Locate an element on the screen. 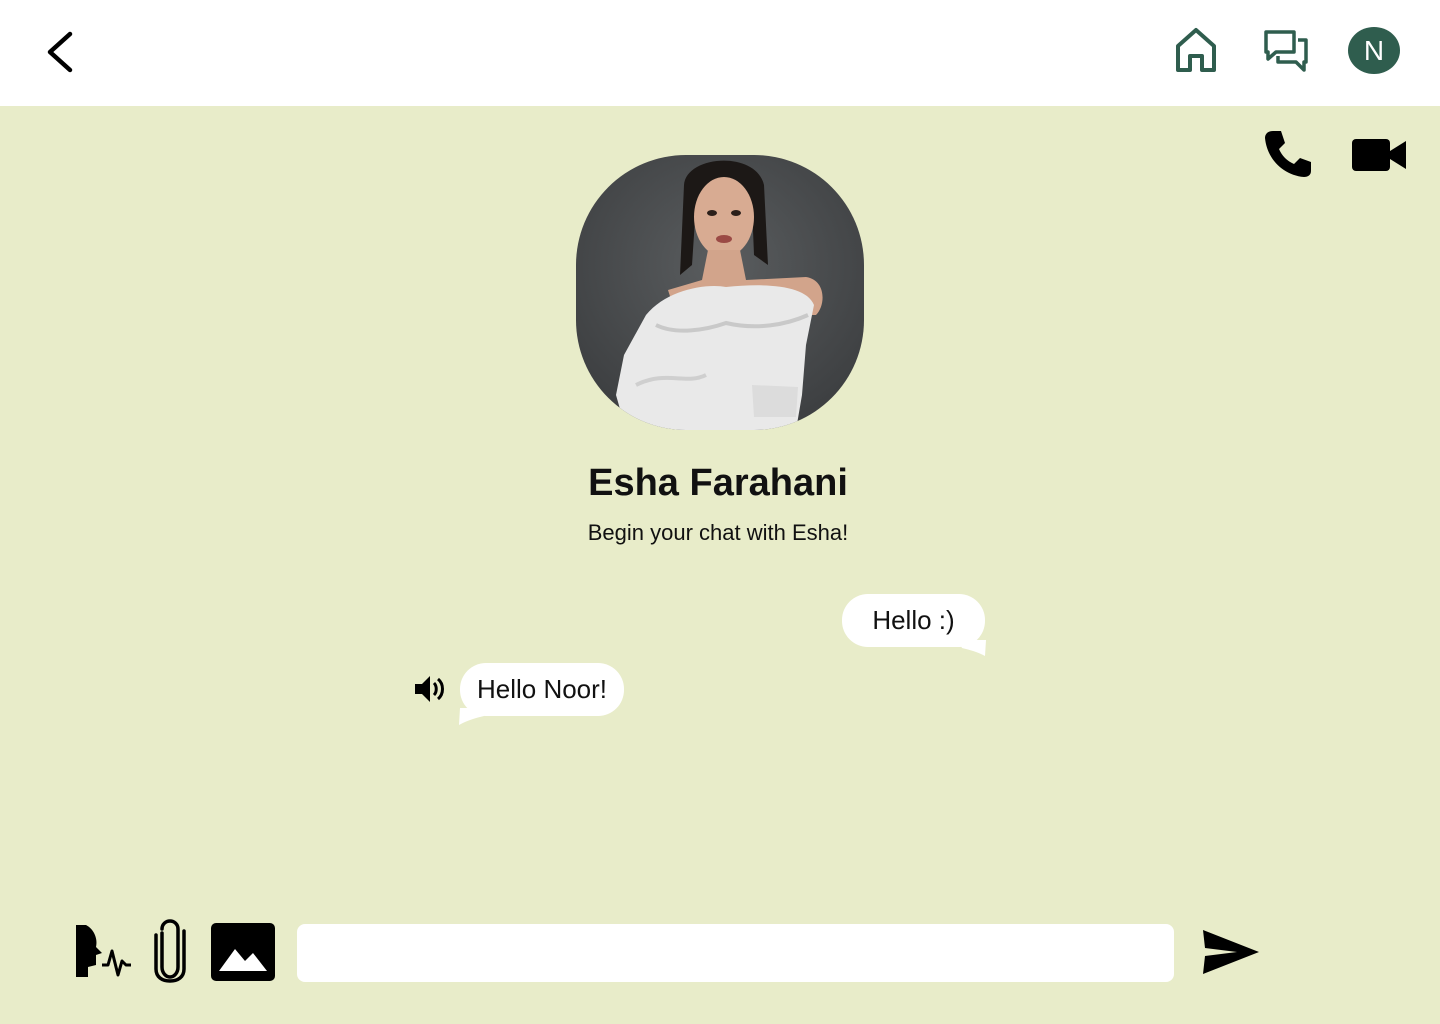 Image resolution: width=1440 pixels, height=1024 pixels. contact-name: Esha Farahani is located at coordinates (718, 483).